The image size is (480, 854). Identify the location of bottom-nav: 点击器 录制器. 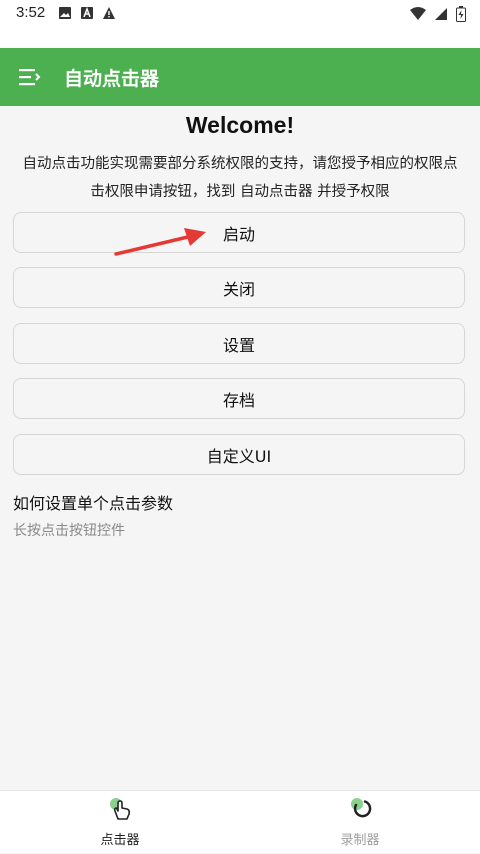
(240, 821).